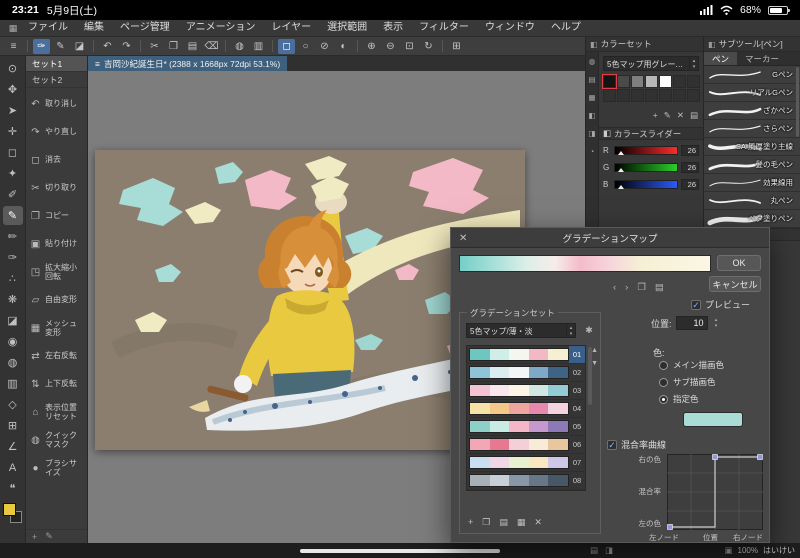  What do you see at coordinates (621, 187) in the screenshot?
I see `slider-marker` at bounding box center [621, 187].